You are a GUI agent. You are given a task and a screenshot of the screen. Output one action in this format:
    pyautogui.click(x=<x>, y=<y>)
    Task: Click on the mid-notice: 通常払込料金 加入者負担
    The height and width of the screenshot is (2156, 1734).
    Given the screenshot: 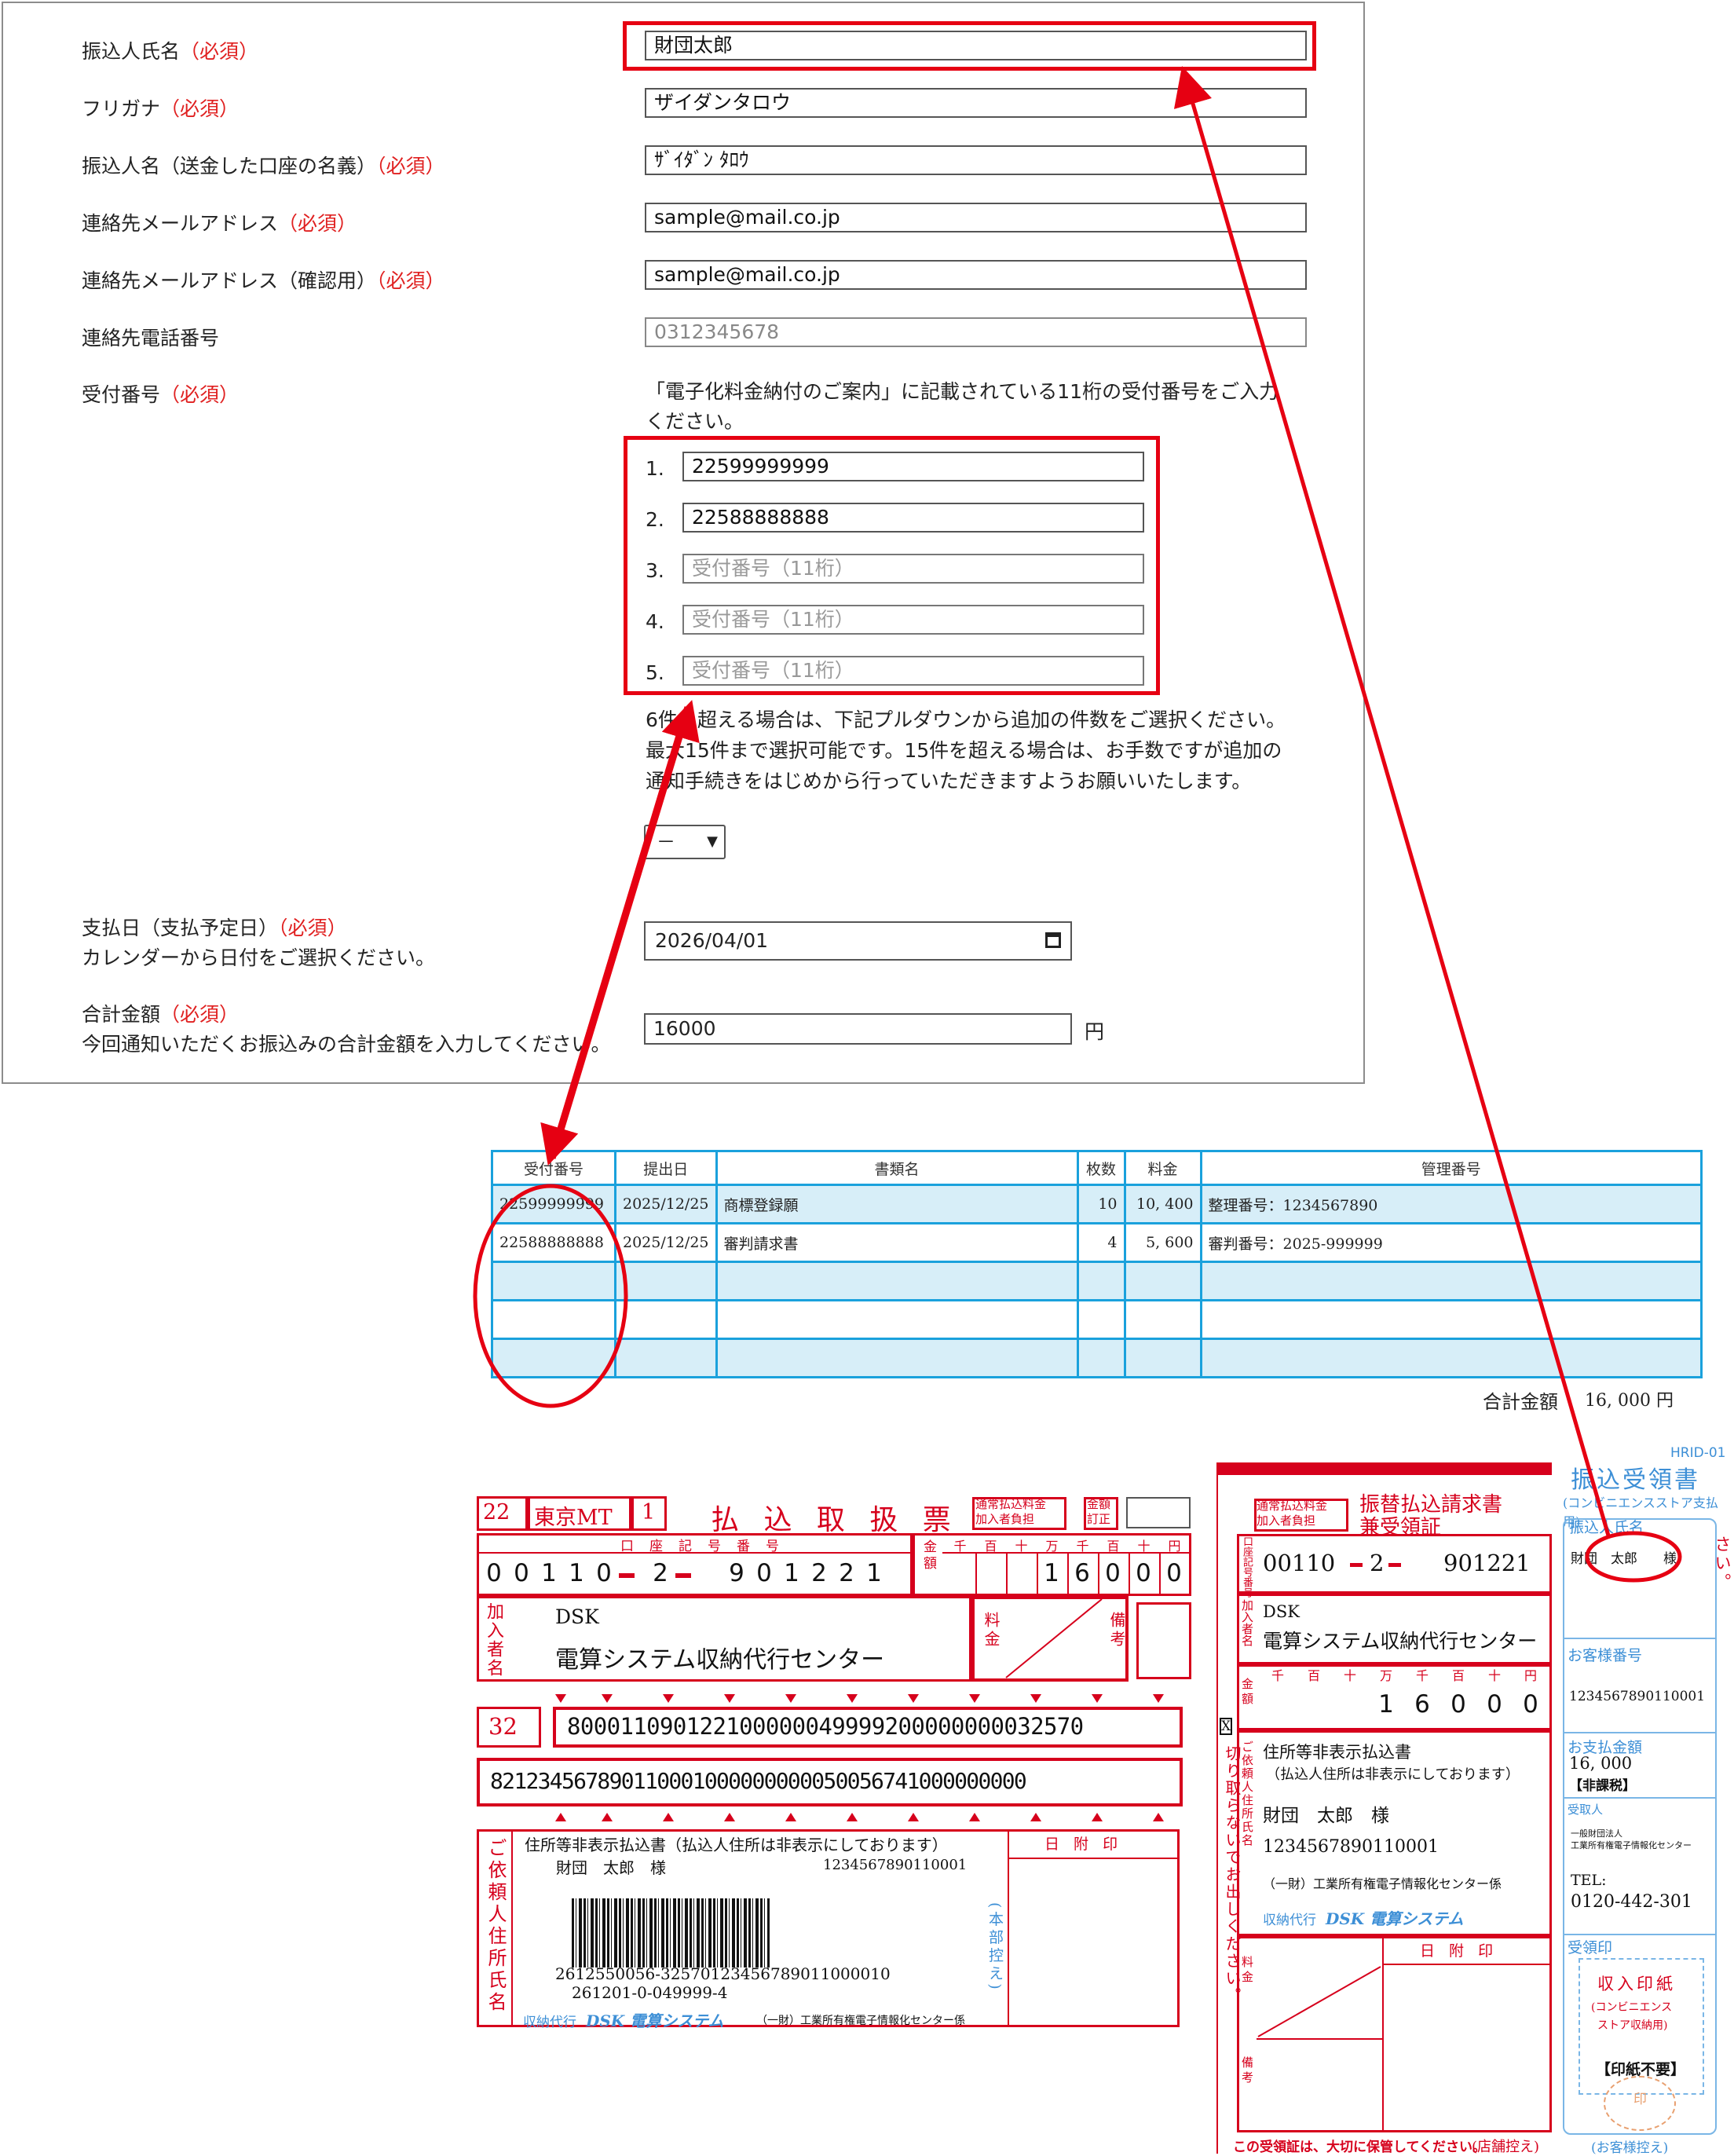 What is the action you would take?
    pyautogui.click(x=1292, y=1513)
    